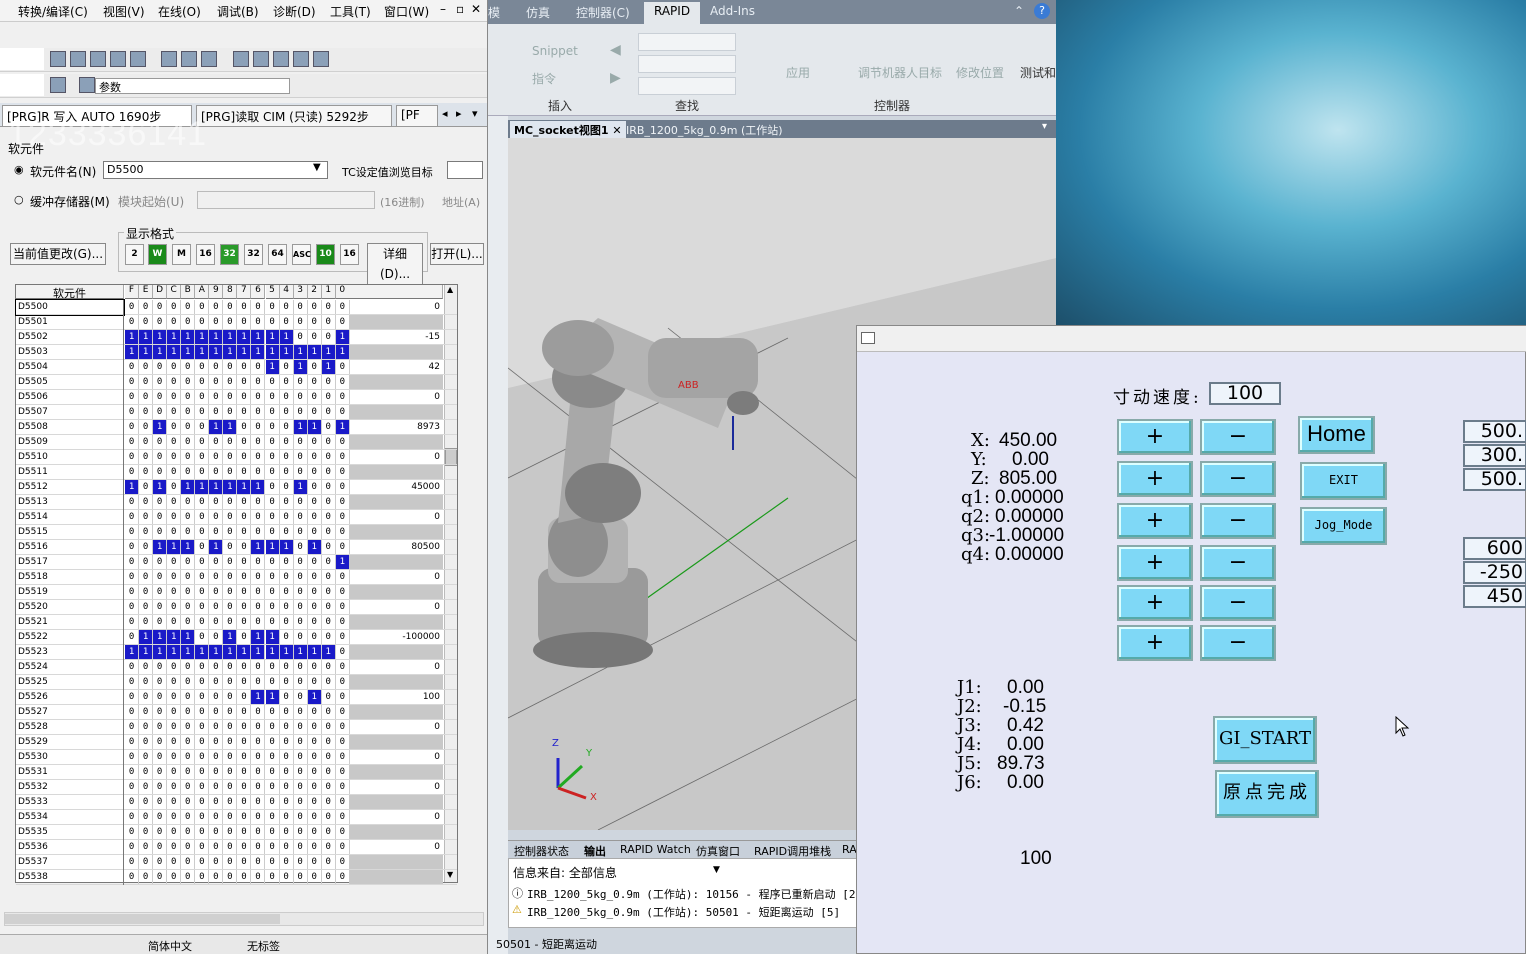 The width and height of the screenshot is (1526, 954). What do you see at coordinates (57, 59) in the screenshot?
I see `cut-icon` at bounding box center [57, 59].